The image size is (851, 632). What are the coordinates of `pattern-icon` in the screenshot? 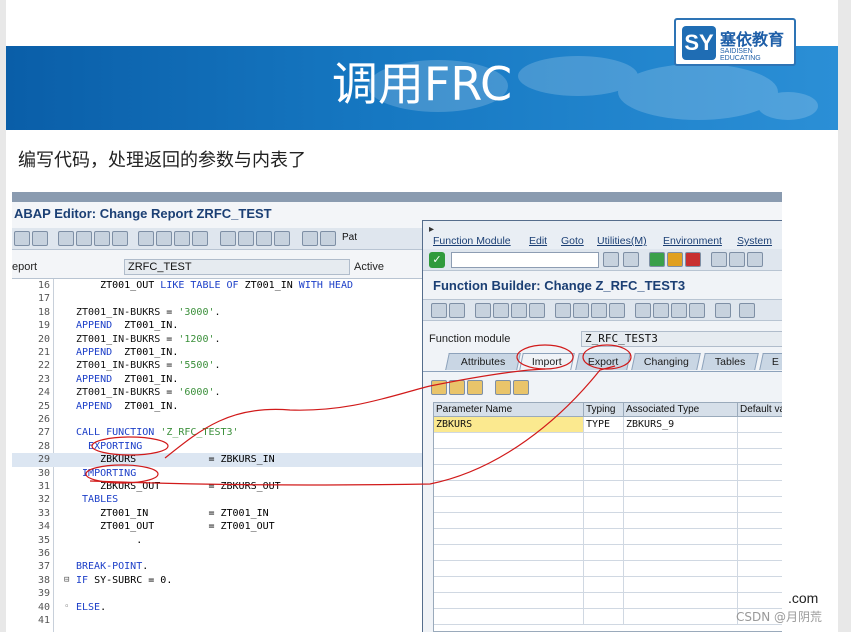 It's located at (310, 238).